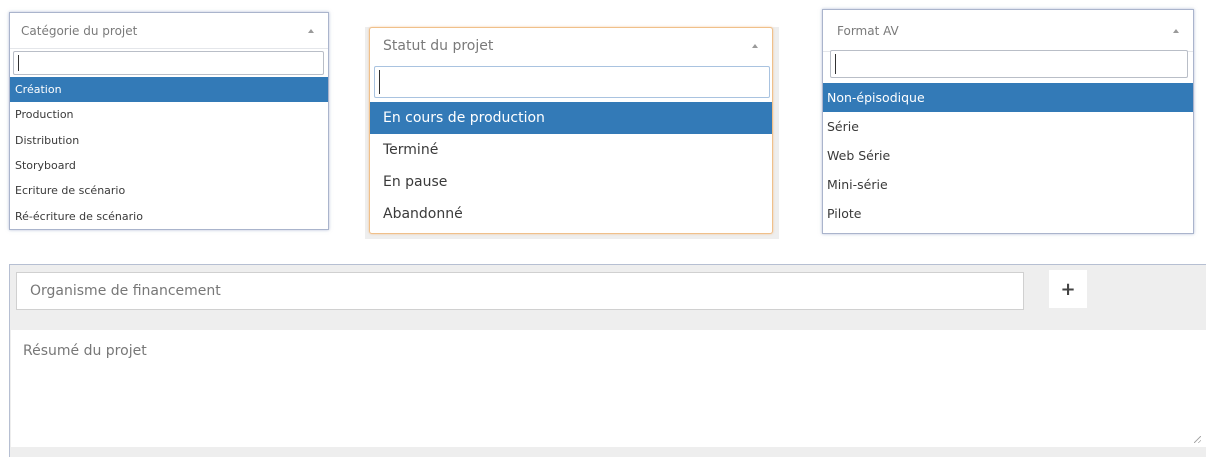  I want to click on option-serie: Série, so click(1008, 126).